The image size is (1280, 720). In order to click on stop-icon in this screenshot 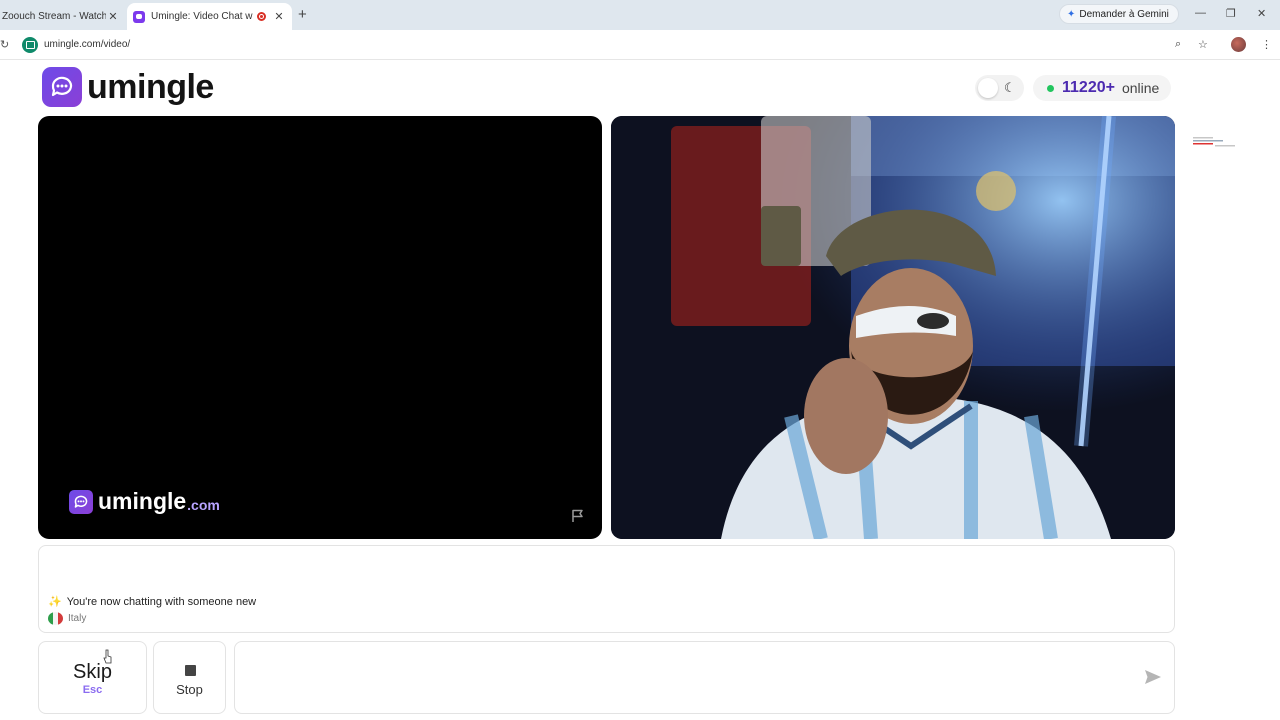, I will do `click(190, 670)`.